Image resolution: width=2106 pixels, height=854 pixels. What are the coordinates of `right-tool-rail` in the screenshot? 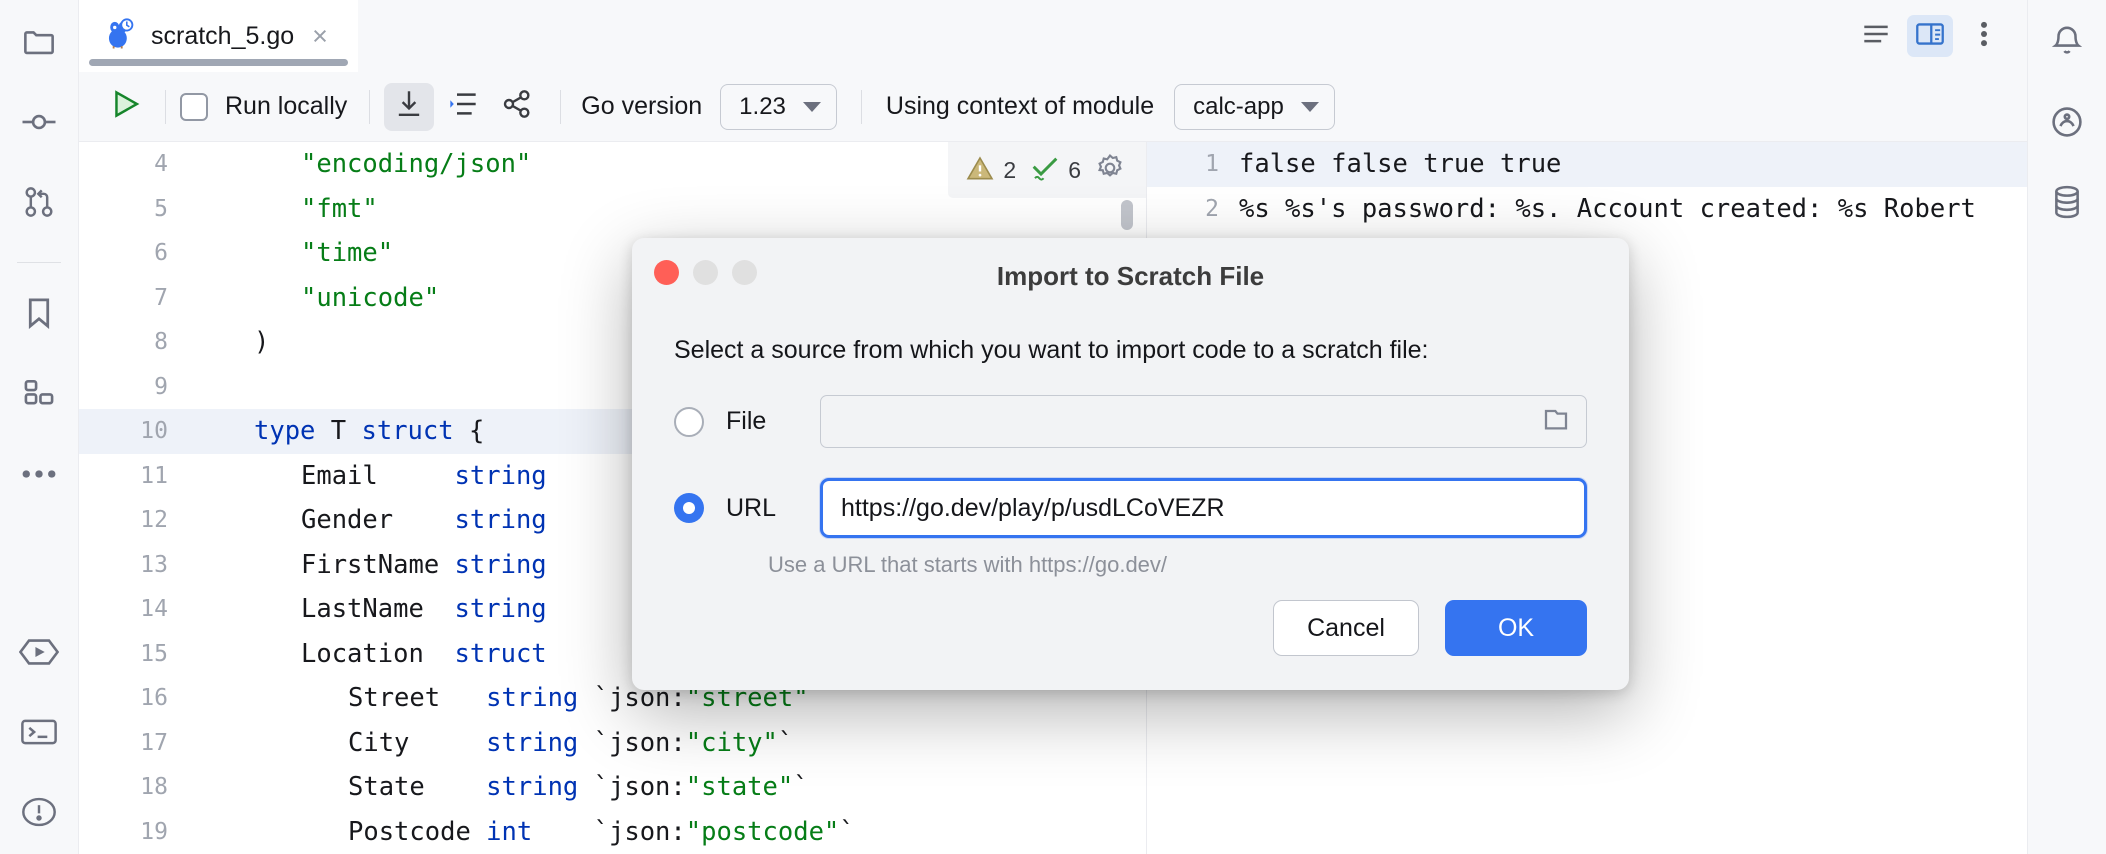 It's located at (2066, 427).